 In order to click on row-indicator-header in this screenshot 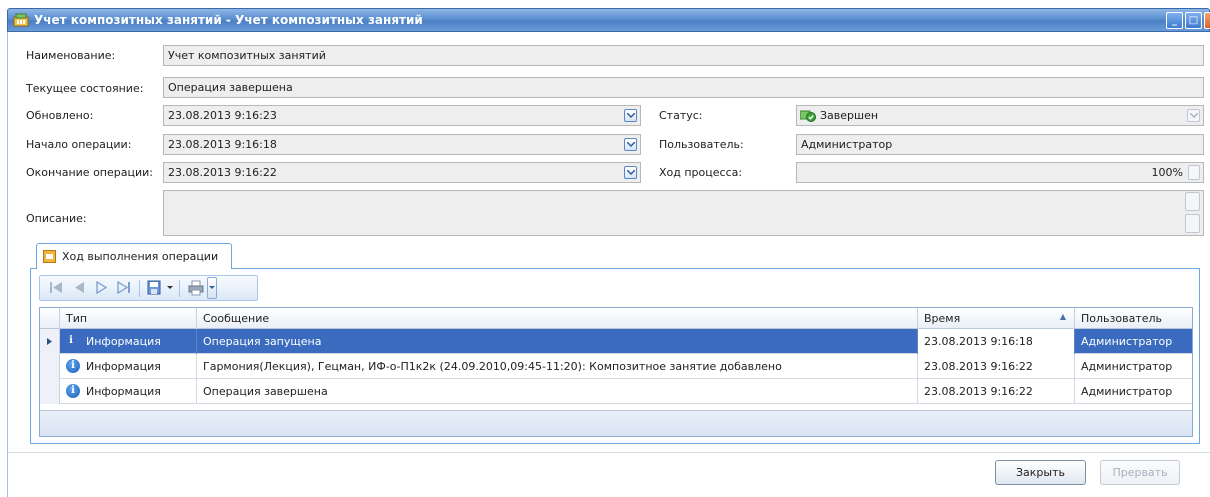, I will do `click(50, 318)`.